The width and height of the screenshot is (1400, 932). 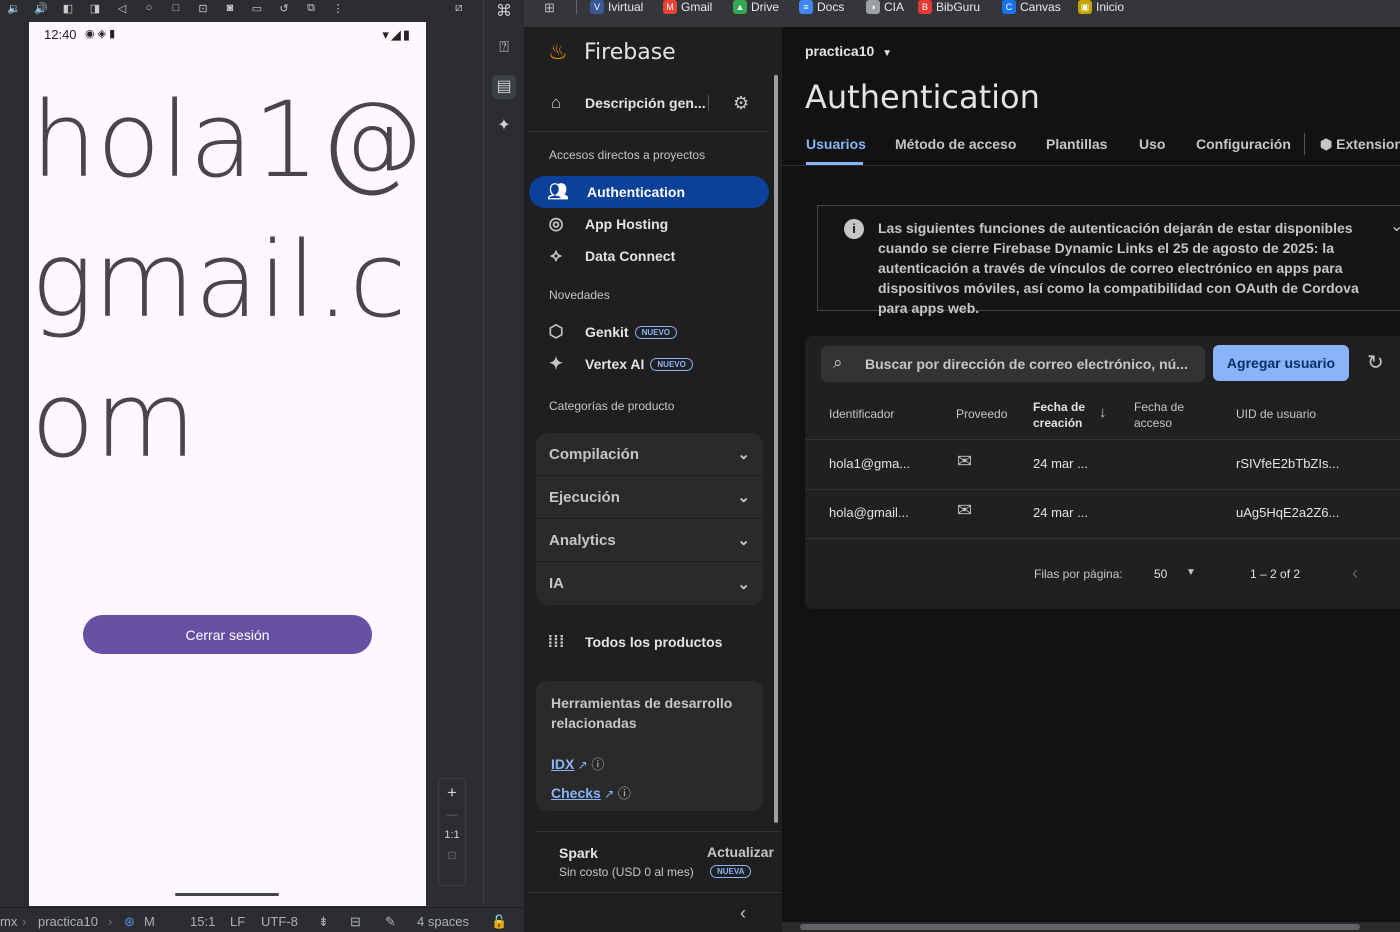 What do you see at coordinates (499, 922) in the screenshot?
I see `lock-icon: 🔓` at bounding box center [499, 922].